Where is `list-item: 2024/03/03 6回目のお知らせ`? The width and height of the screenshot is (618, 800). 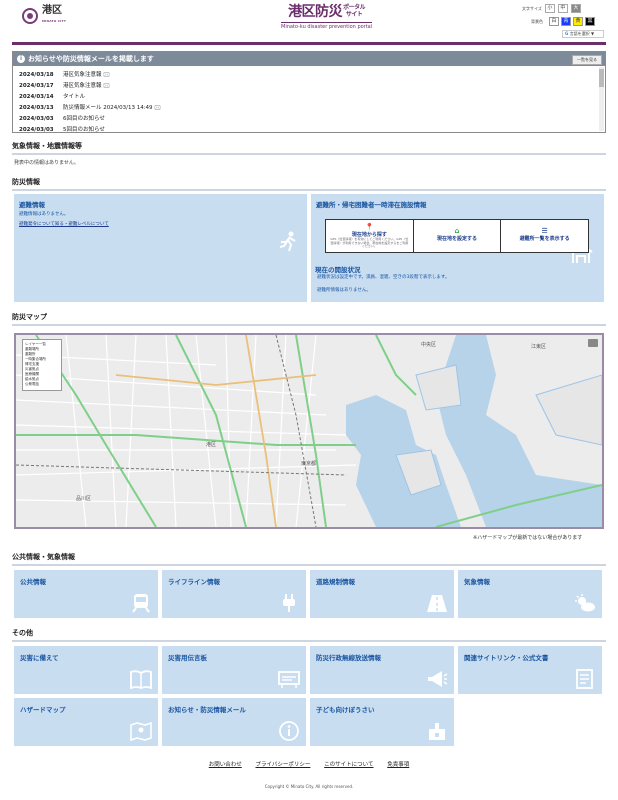
list-item: 2024/03/03 6回目のお知らせ is located at coordinates (309, 119).